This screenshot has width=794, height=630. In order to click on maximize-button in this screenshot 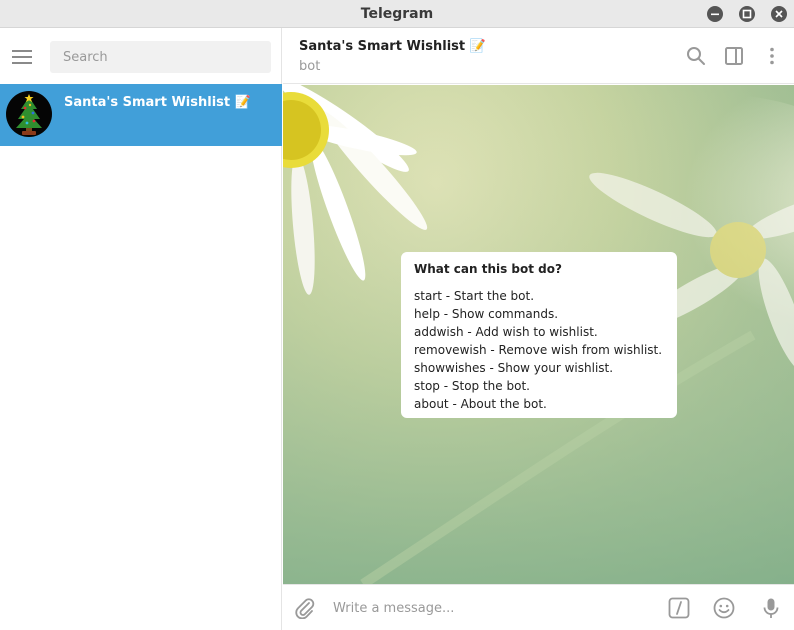, I will do `click(747, 14)`.